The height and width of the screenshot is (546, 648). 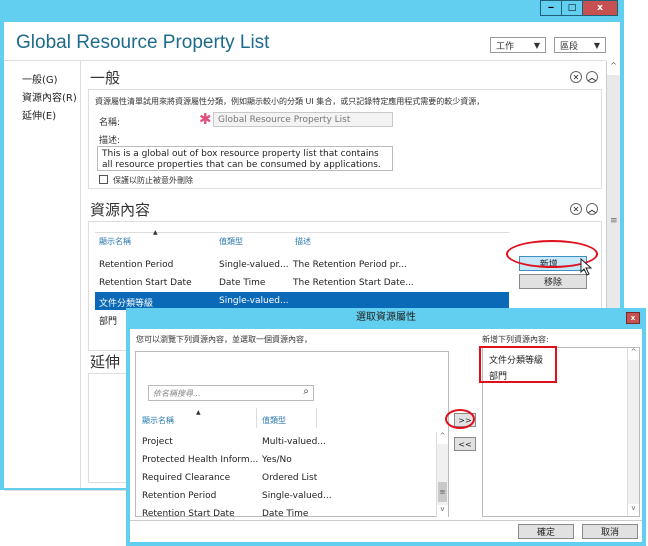 I want to click on sidebar-item-general: 一般(G), so click(x=40, y=78).